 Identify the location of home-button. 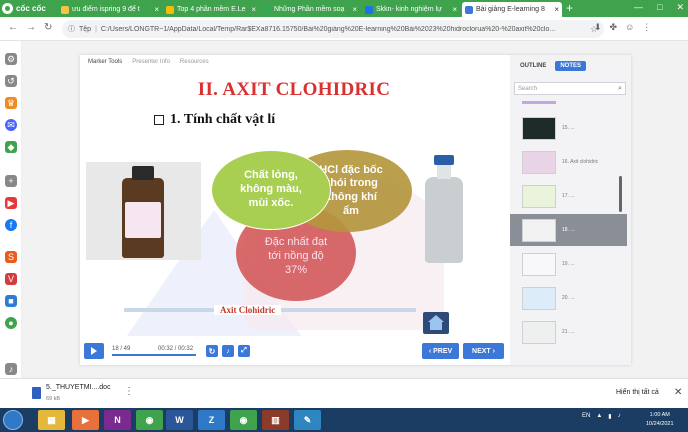
(436, 323).